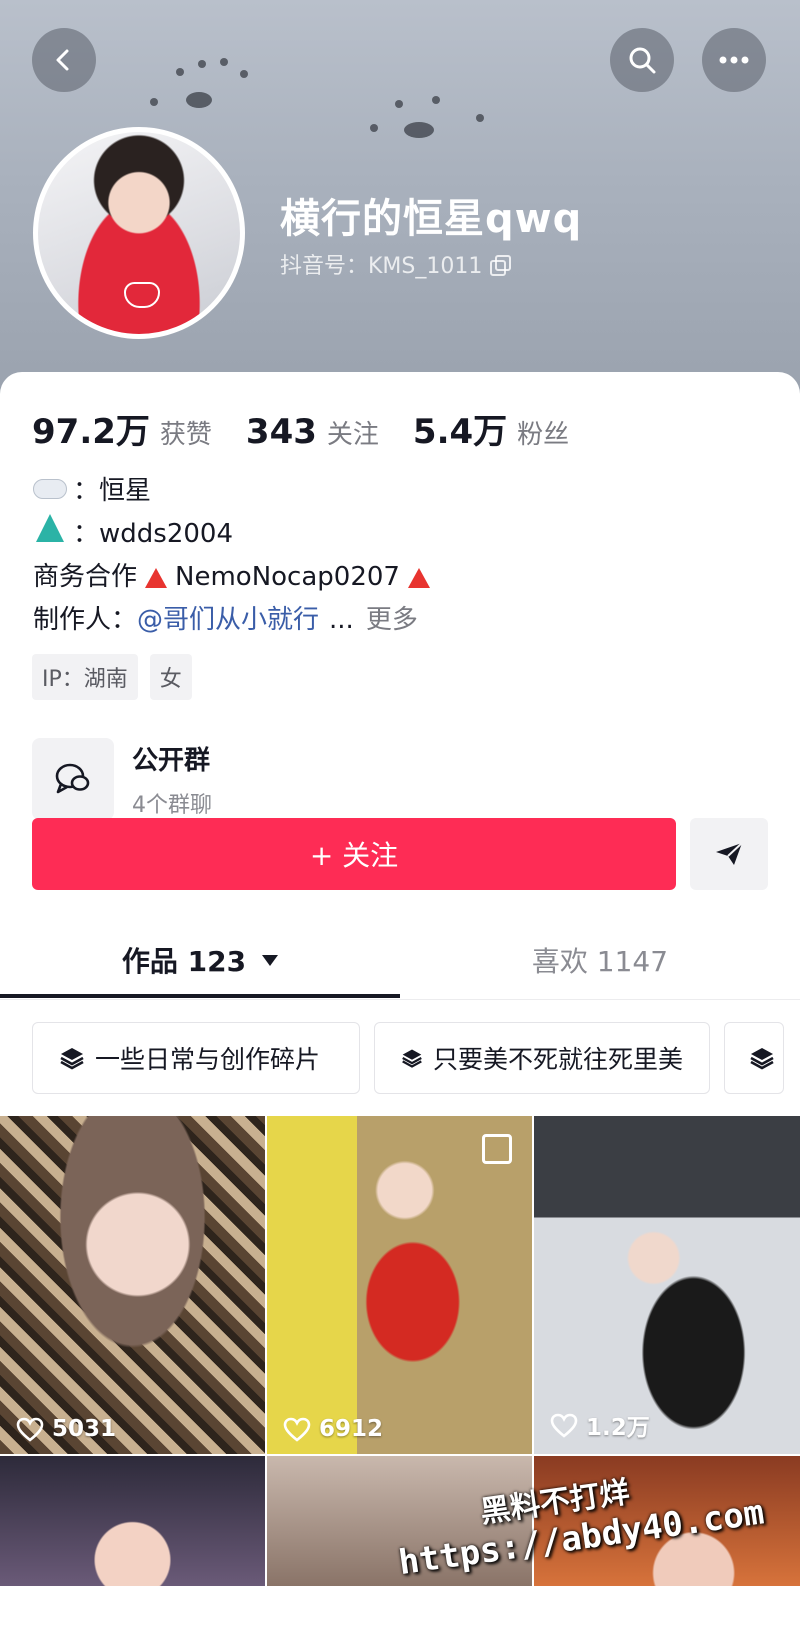  Describe the element at coordinates (354, 854) in the screenshot. I see `follow-button: + 关注` at that location.